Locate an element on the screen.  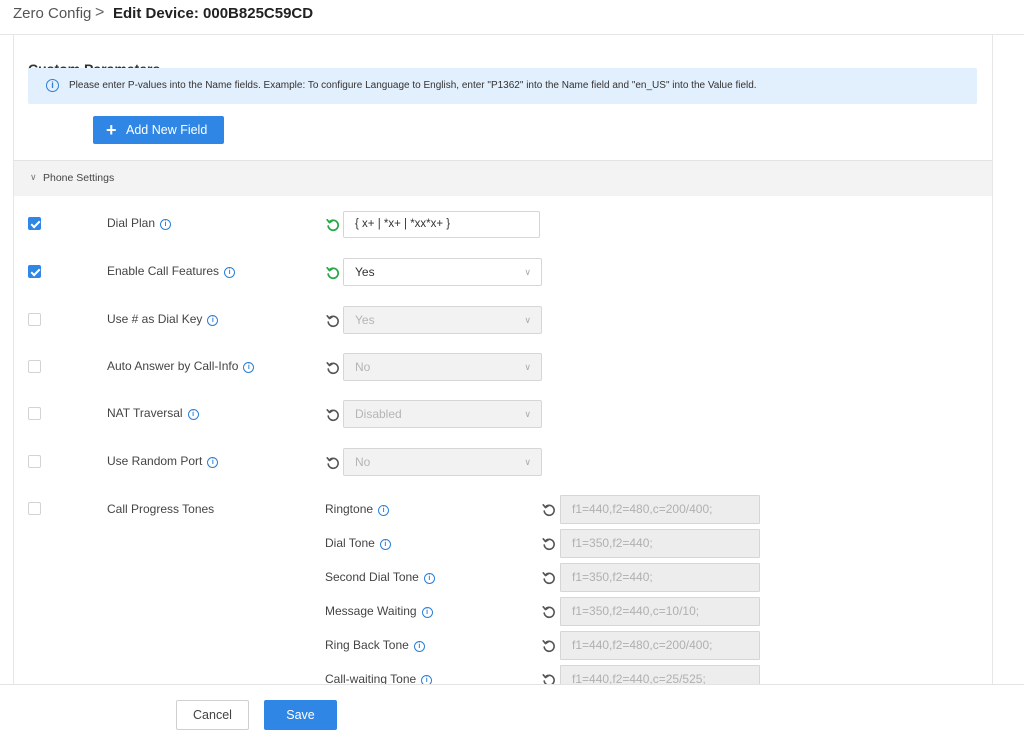
footer-bar: Cancel Save is located at coordinates (512, 717).